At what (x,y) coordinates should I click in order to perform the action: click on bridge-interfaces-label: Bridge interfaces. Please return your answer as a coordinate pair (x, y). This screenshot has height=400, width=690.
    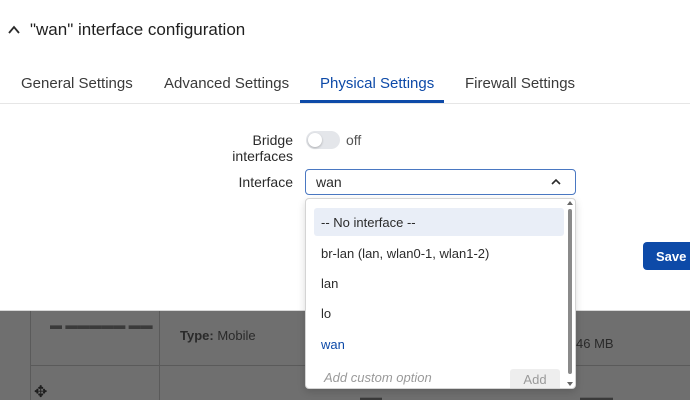
    Looking at the image, I should click on (262, 148).